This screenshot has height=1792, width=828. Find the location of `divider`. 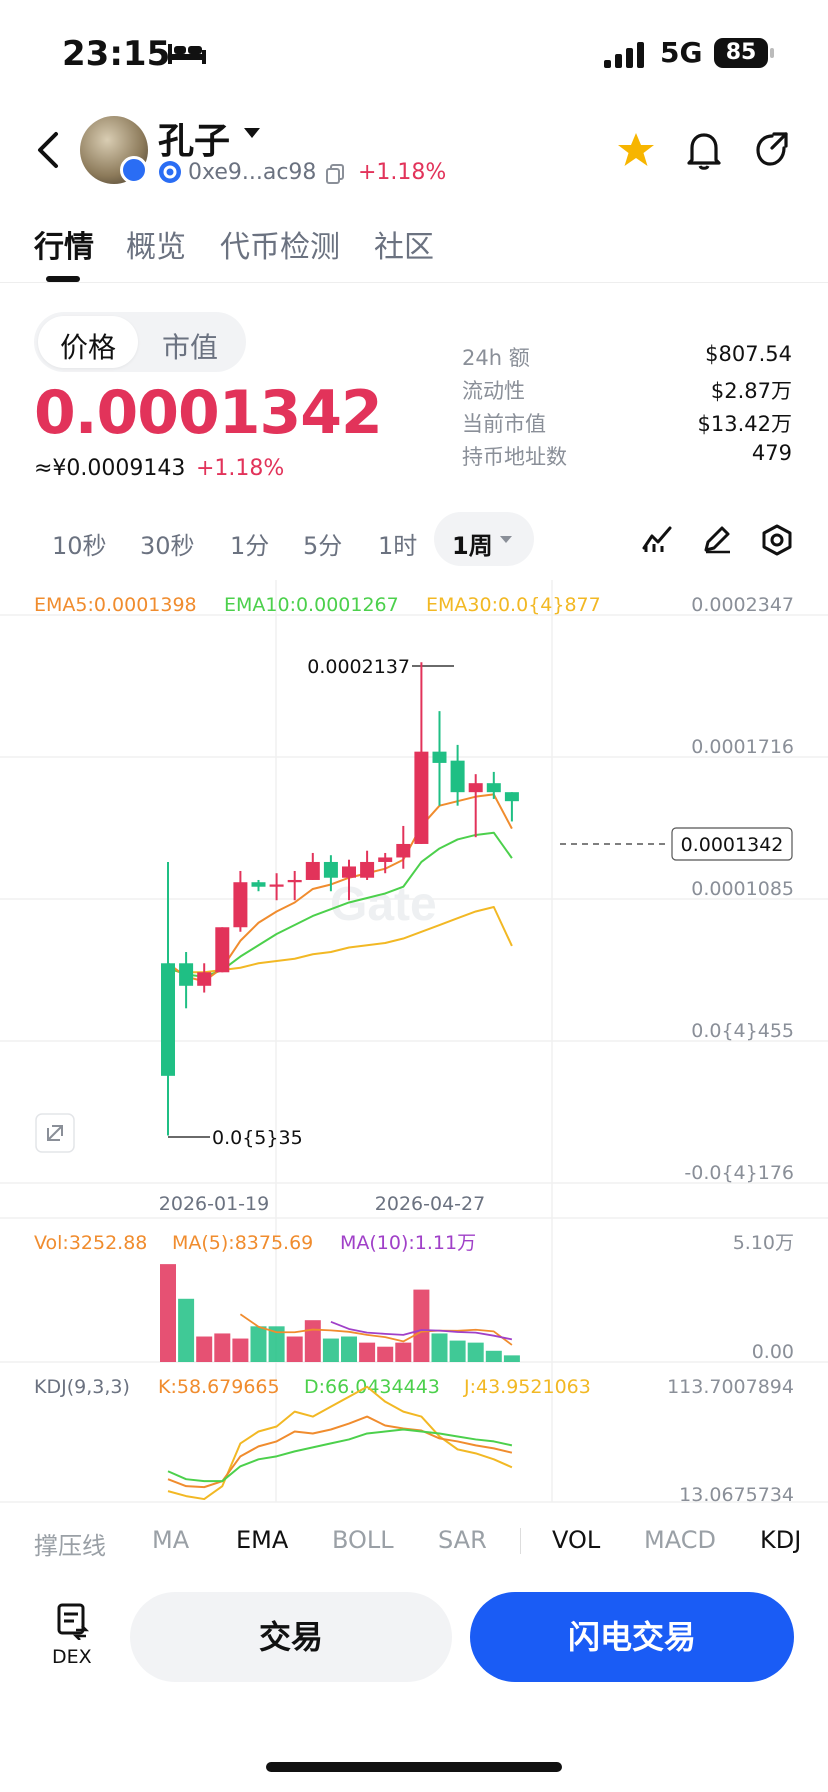

divider is located at coordinates (520, 1541).